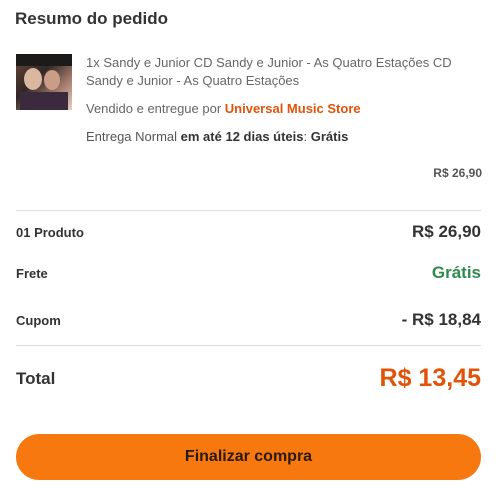  Describe the element at coordinates (456, 272) in the screenshot. I see `shipping-value: Grátis` at that location.